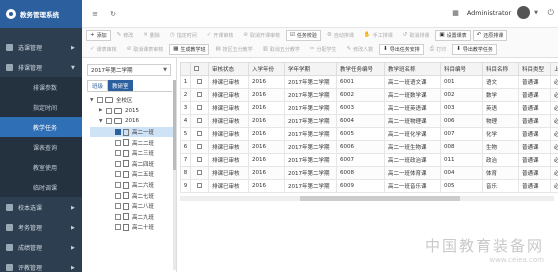 The image size is (558, 272). Describe the element at coordinates (41, 107) in the screenshot. I see `sidebar-subitem-1: 指定时间` at that location.